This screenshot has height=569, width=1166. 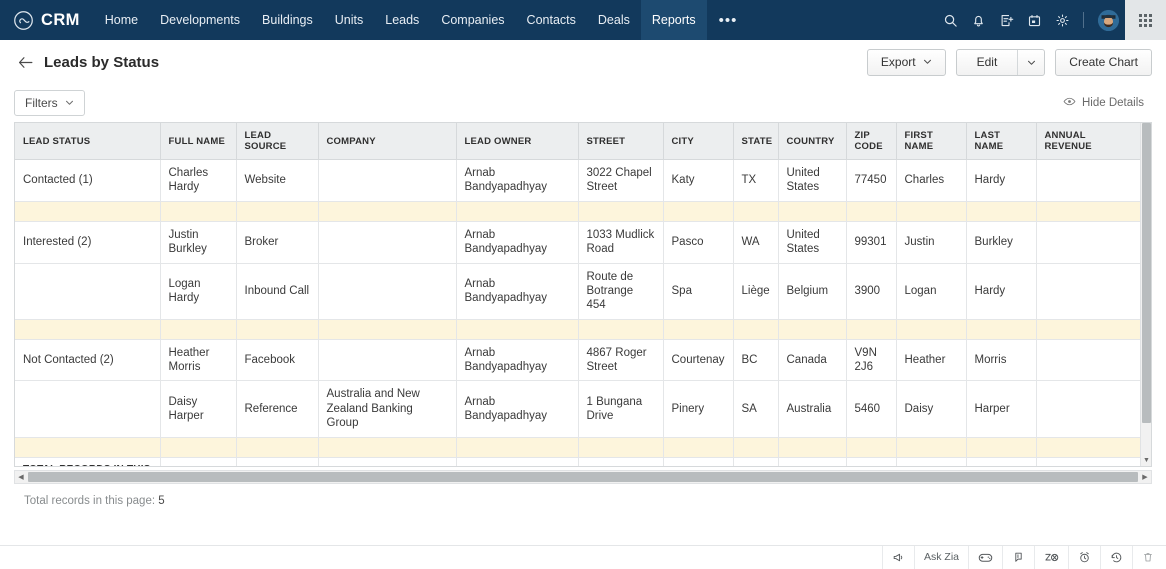 What do you see at coordinates (931, 242) in the screenshot?
I see `cell-first-name: Justin` at bounding box center [931, 242].